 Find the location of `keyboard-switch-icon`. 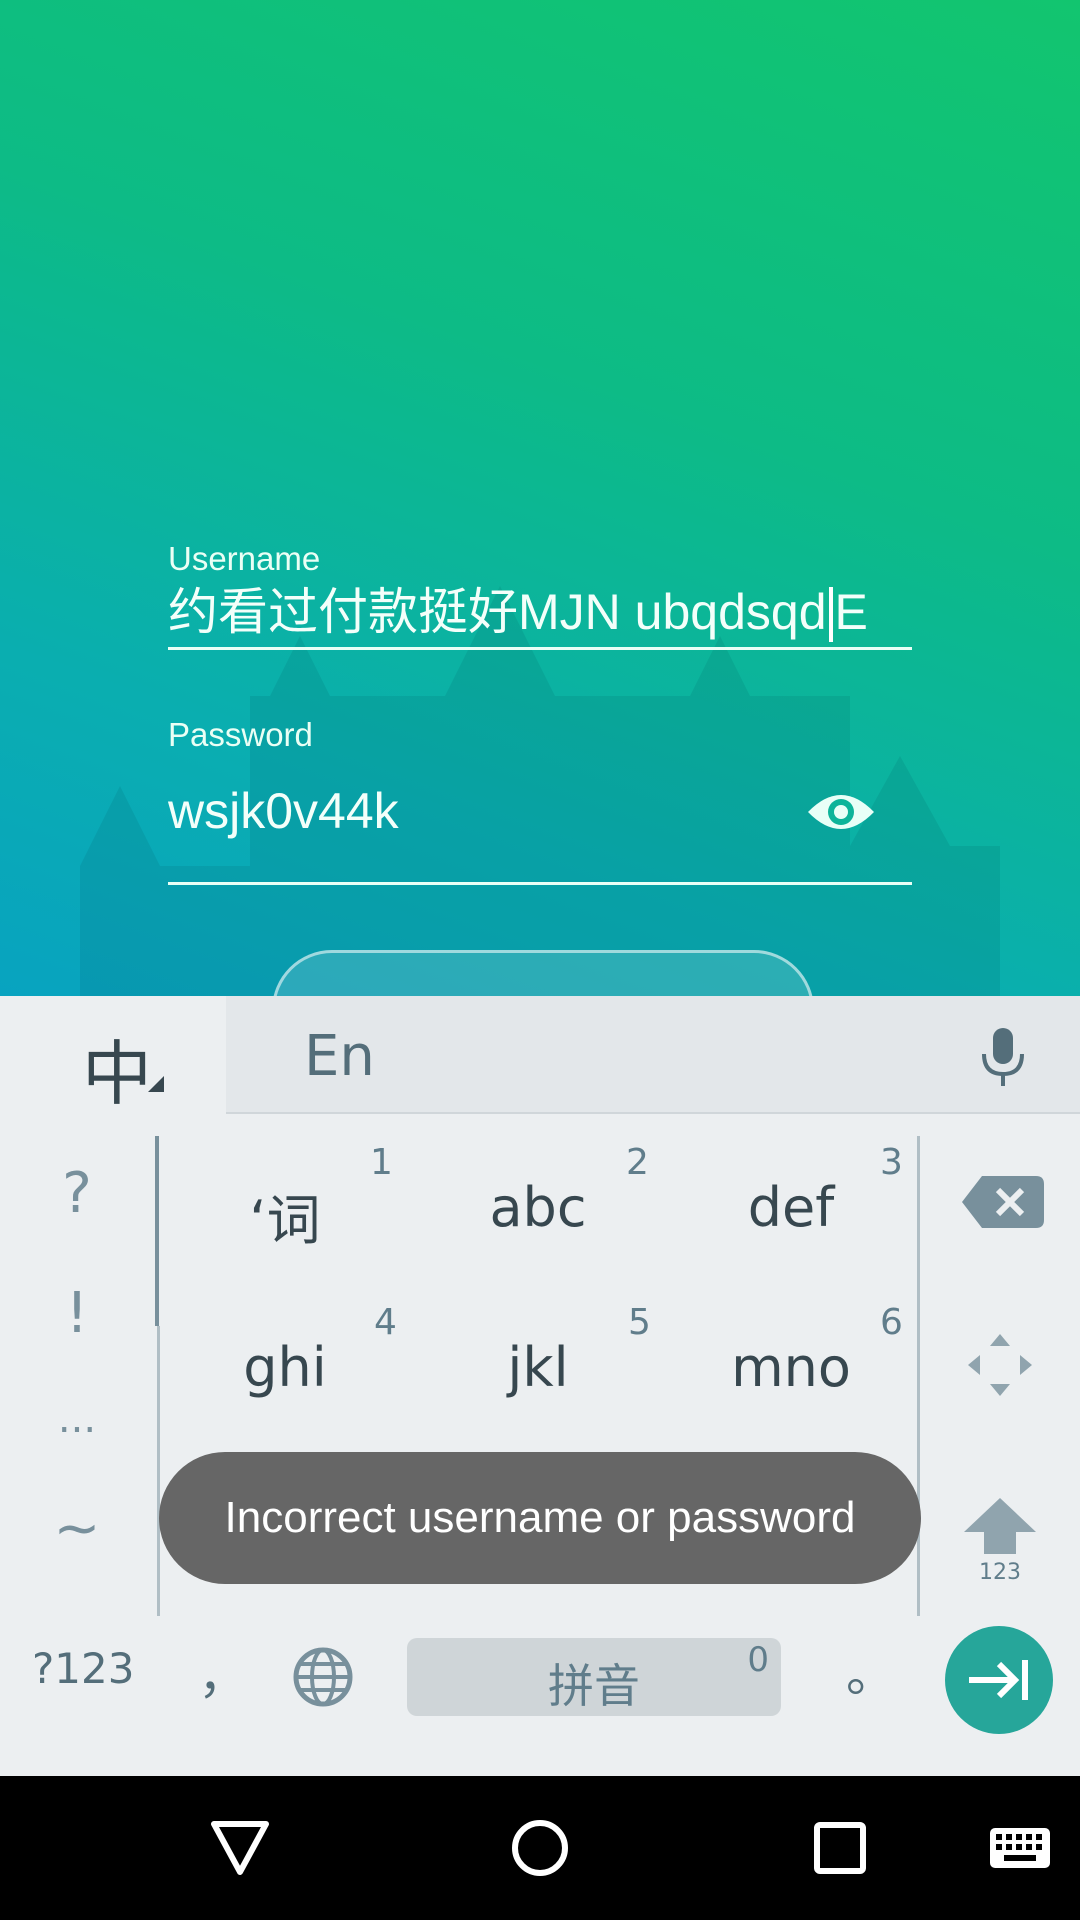

keyboard-switch-icon is located at coordinates (1020, 1848).